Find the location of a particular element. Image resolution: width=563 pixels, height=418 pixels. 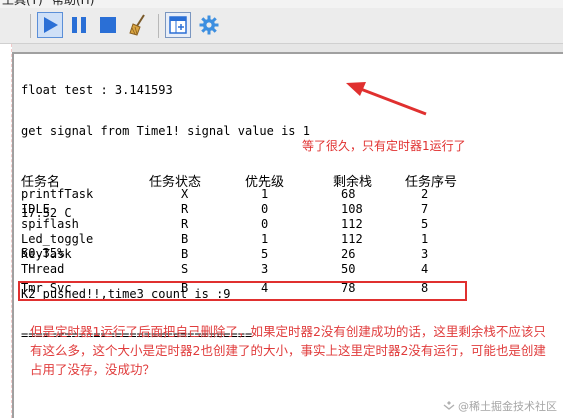

cell-task-state: X is located at coordinates (185, 194).